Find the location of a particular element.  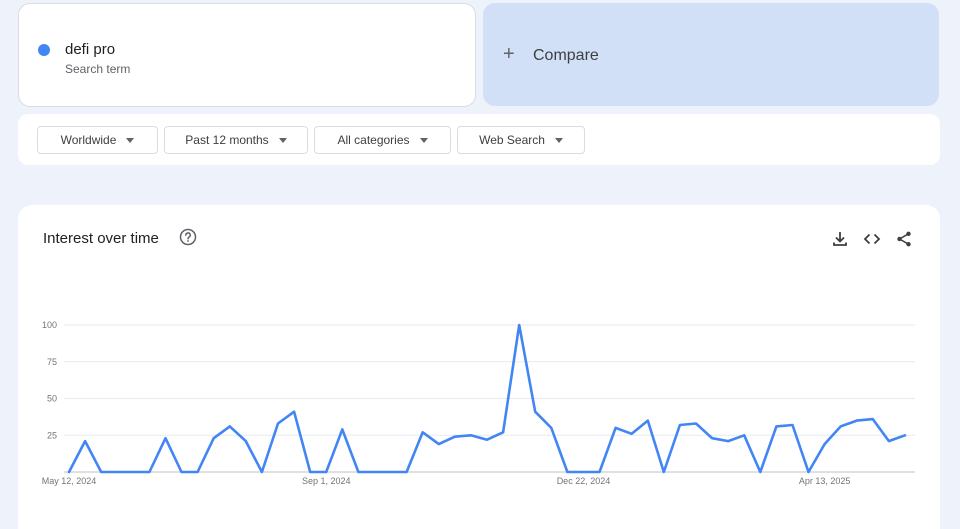

y-tick-label: 100 is located at coordinates (49, 325).